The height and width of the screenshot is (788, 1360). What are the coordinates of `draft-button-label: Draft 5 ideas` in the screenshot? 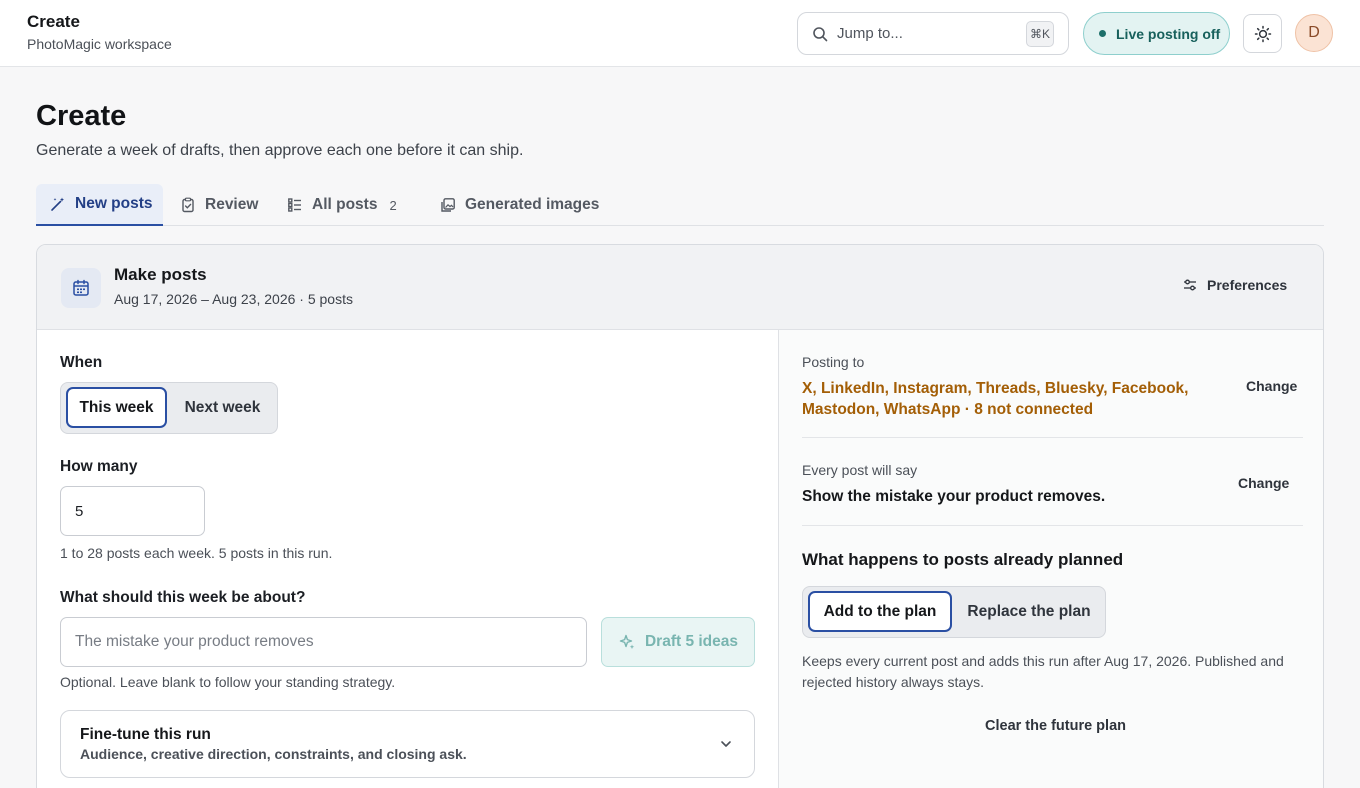 It's located at (691, 641).